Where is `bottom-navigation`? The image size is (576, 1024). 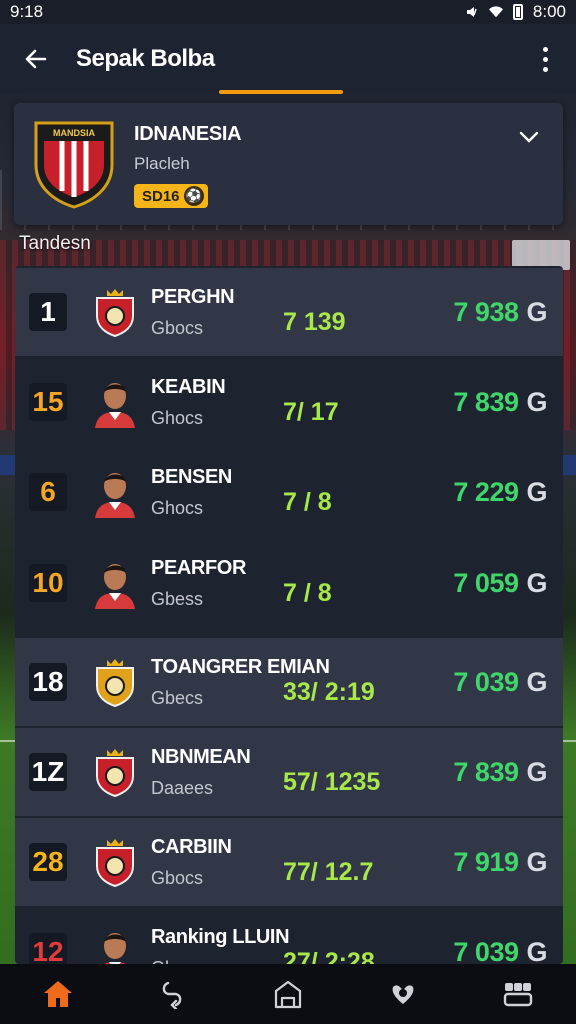
bottom-navigation is located at coordinates (288, 994).